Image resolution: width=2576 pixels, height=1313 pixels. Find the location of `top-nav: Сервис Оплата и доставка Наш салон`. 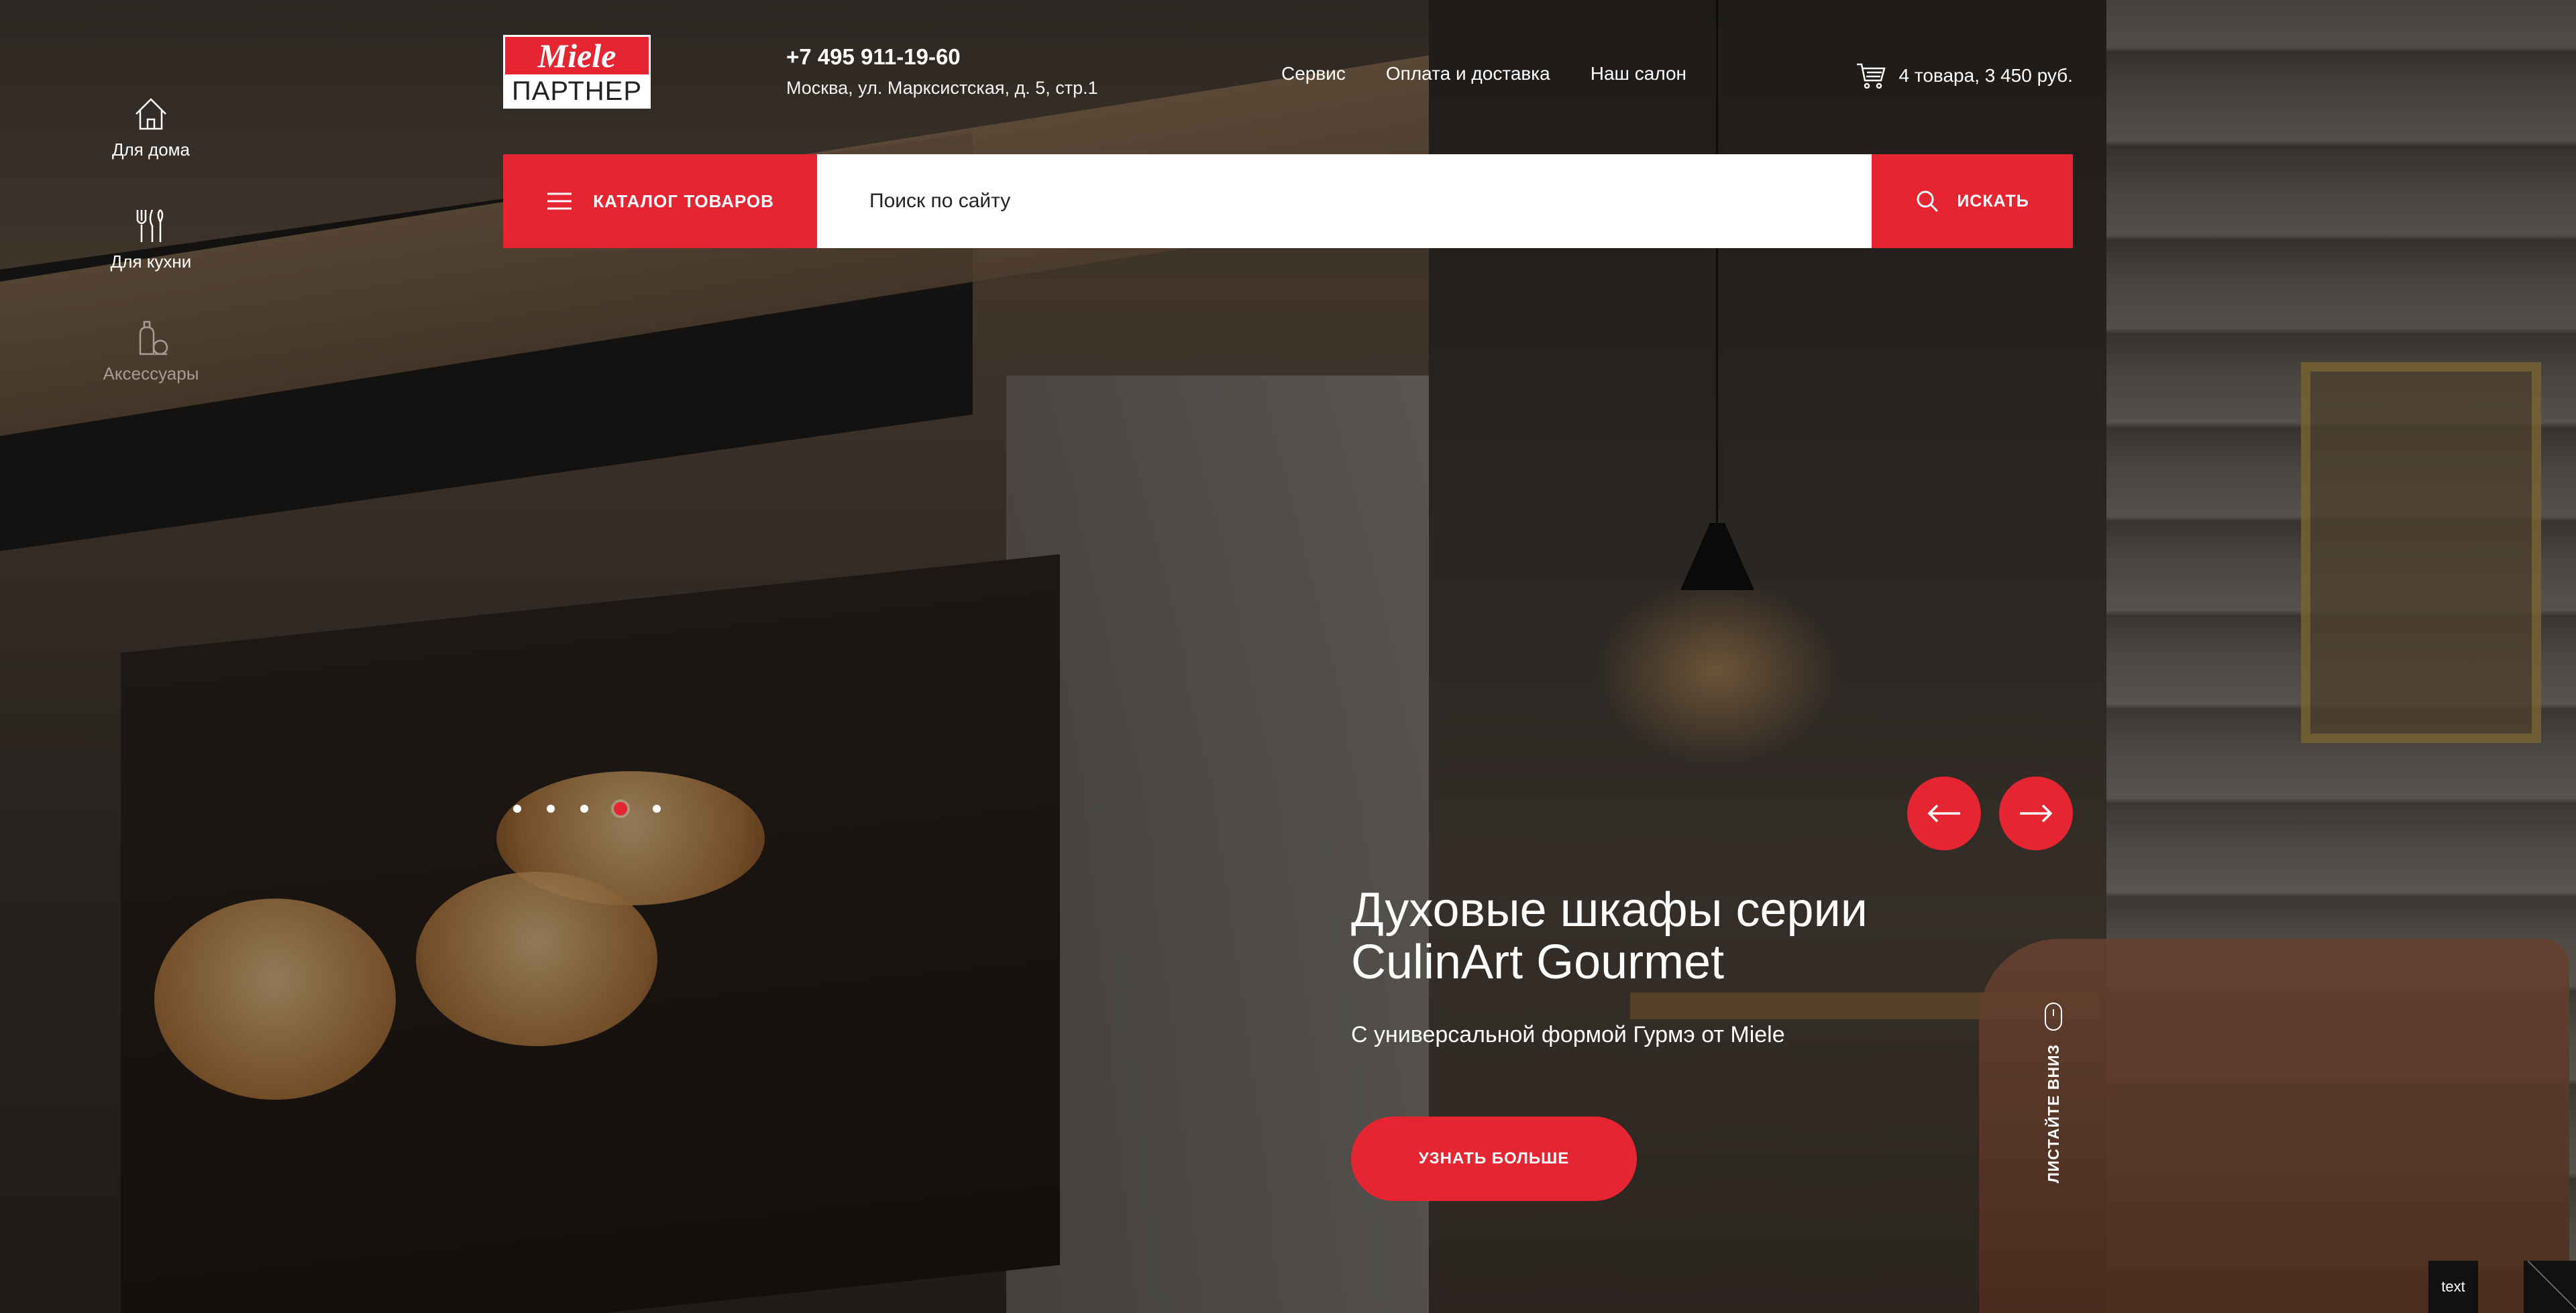

top-nav: Сервис Оплата и доставка Наш салон is located at coordinates (1483, 73).